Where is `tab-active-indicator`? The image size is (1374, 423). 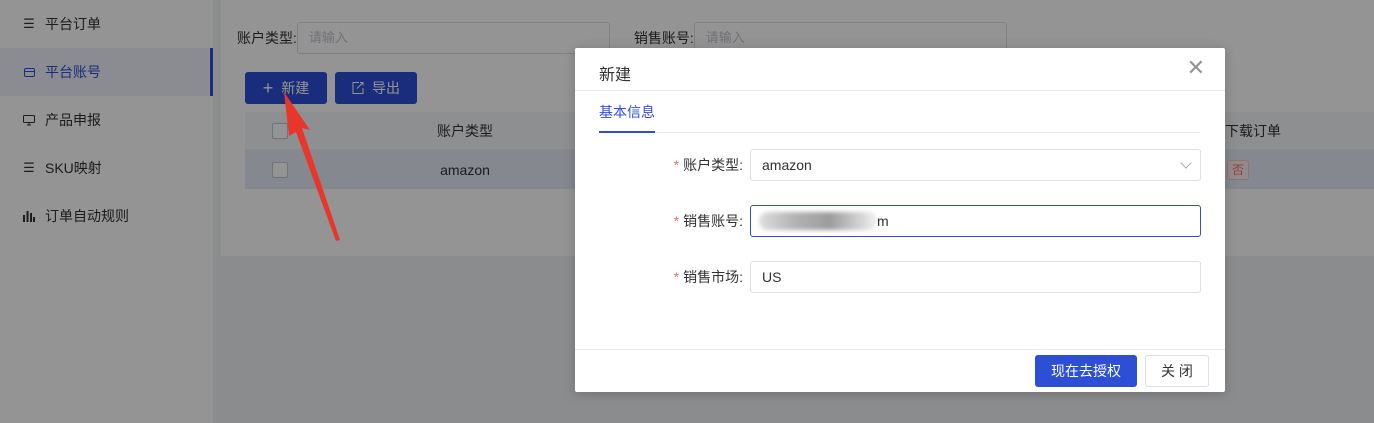 tab-active-indicator is located at coordinates (627, 132).